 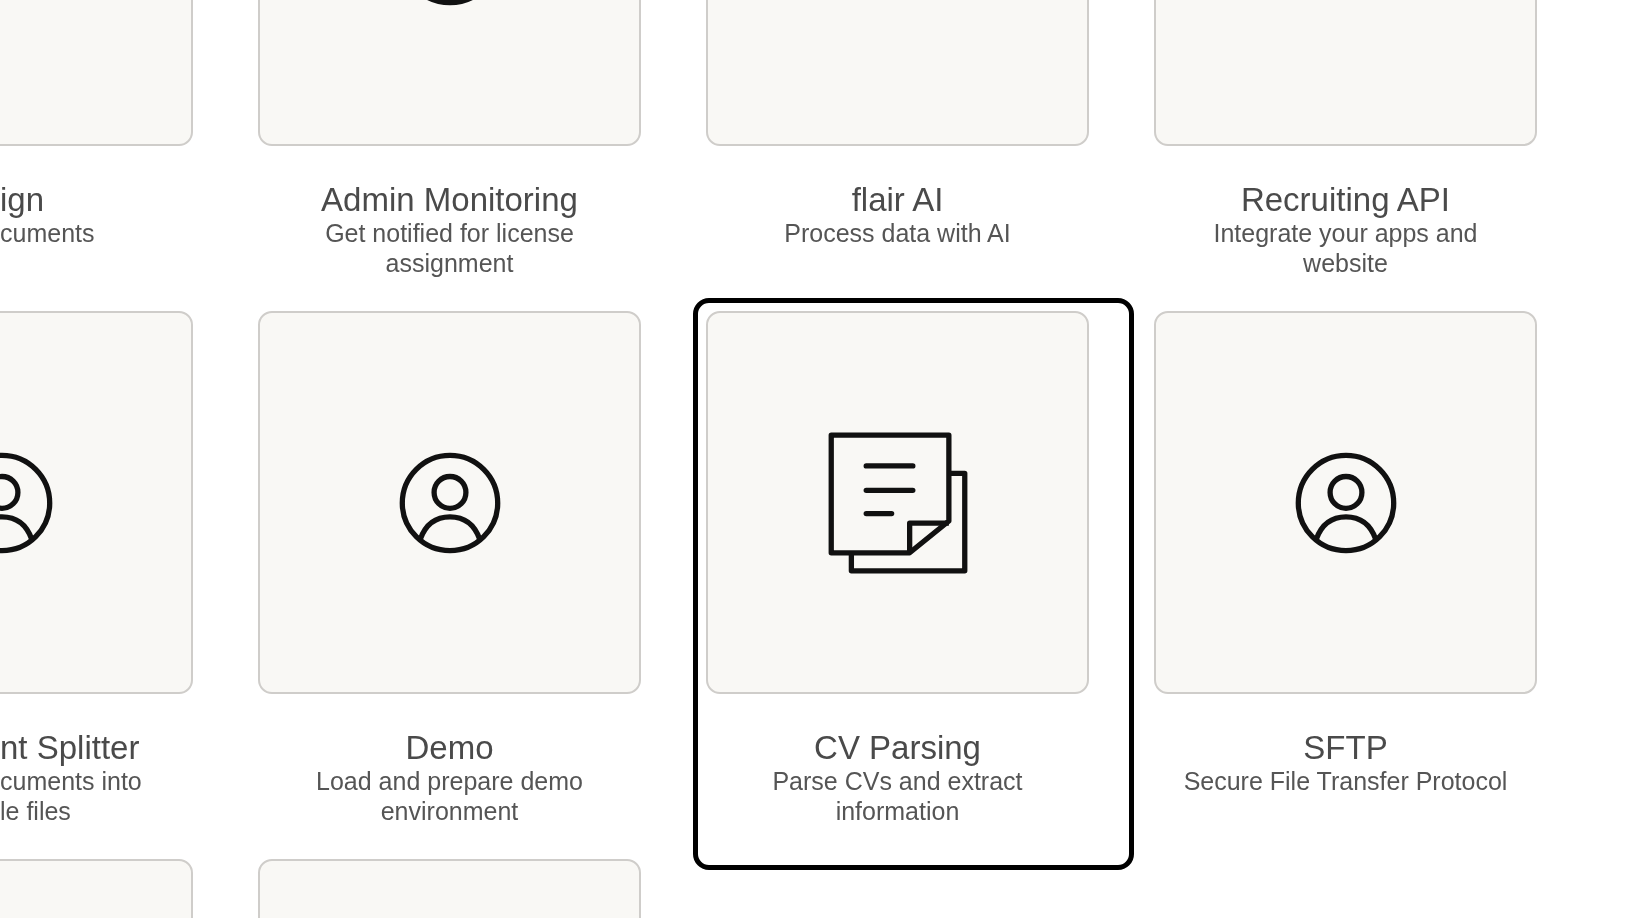 What do you see at coordinates (22, 200) in the screenshot?
I see `card-title: ign` at bounding box center [22, 200].